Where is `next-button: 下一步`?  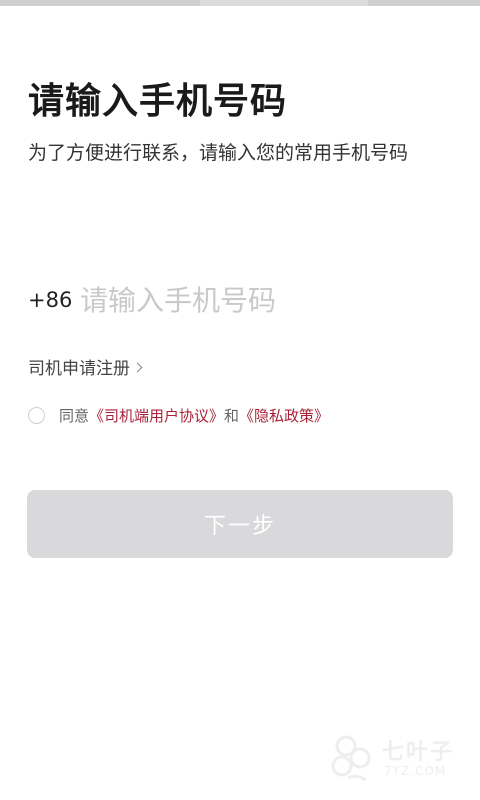 next-button: 下一步 is located at coordinates (240, 524).